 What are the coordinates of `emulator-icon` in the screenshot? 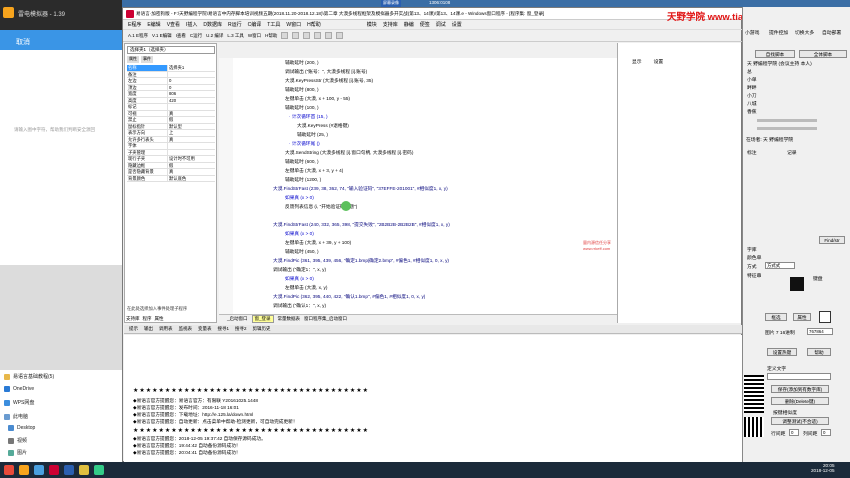 It's located at (24, 470).